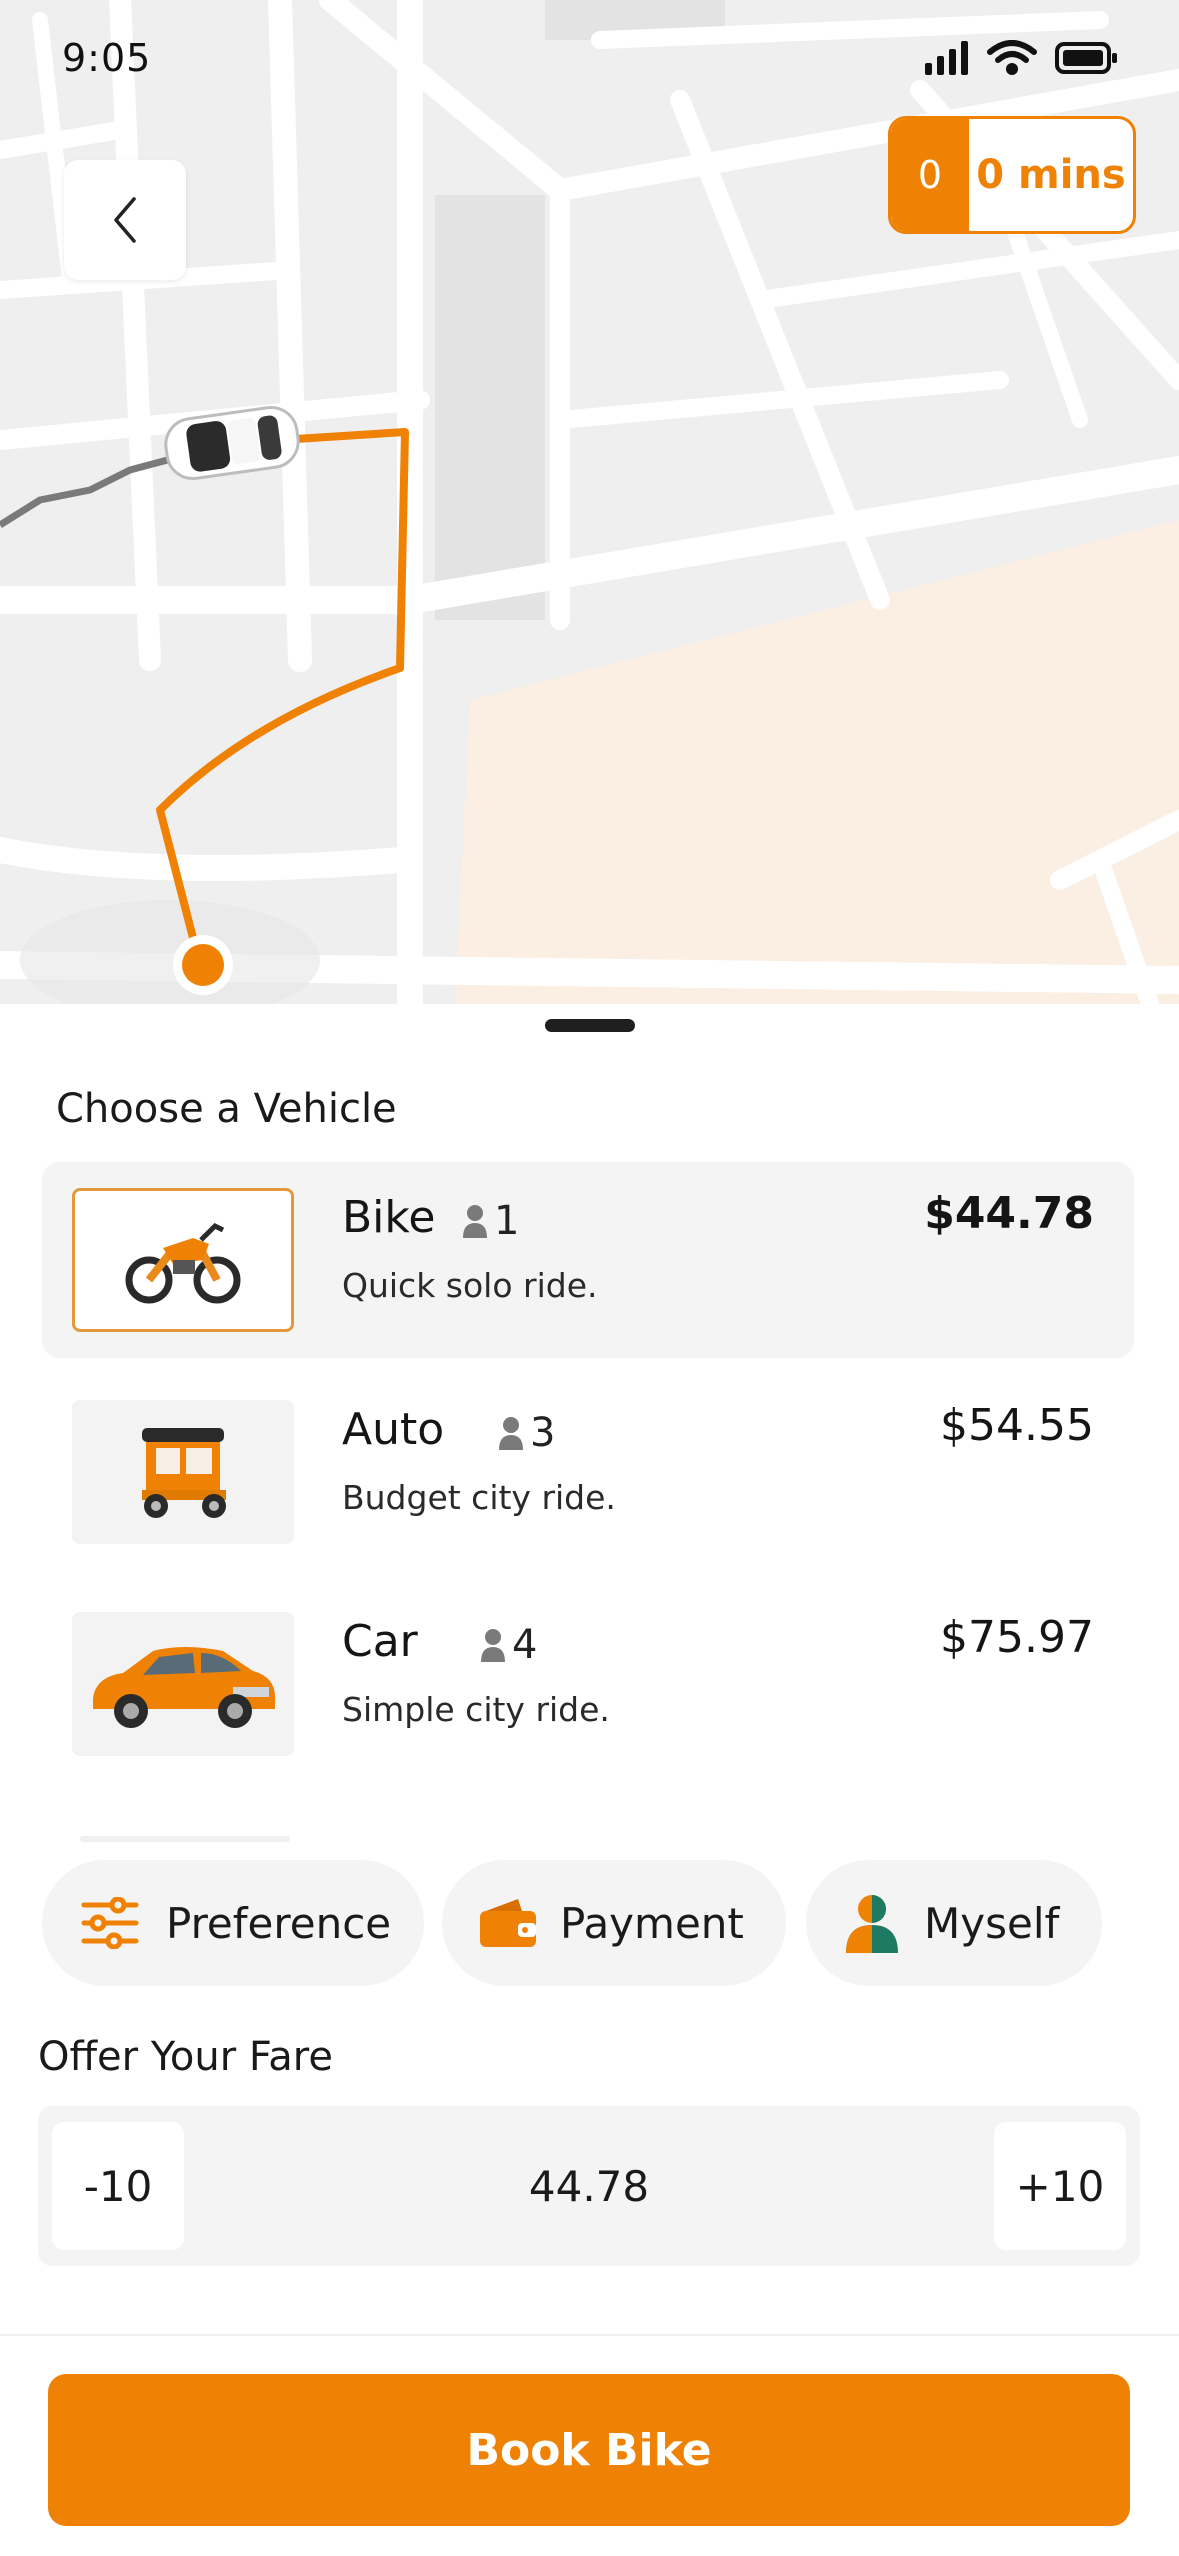  I want to click on vehicle-capacity: 3, so click(526, 1433).